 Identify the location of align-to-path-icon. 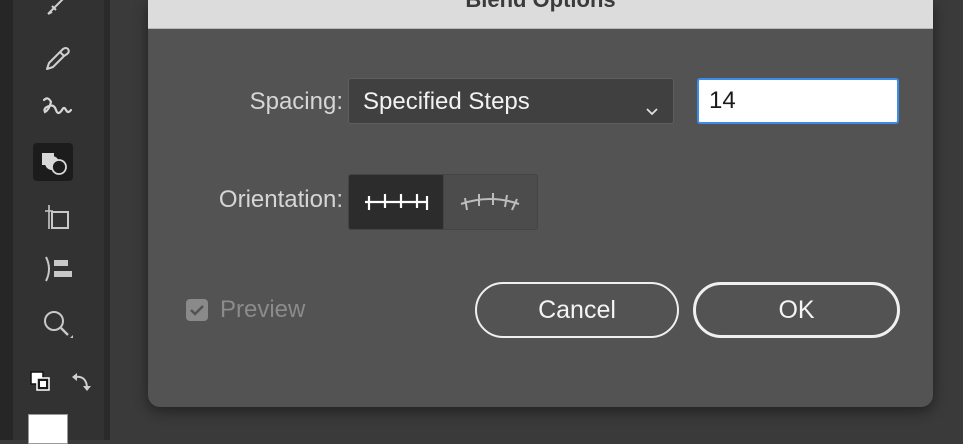
(490, 202).